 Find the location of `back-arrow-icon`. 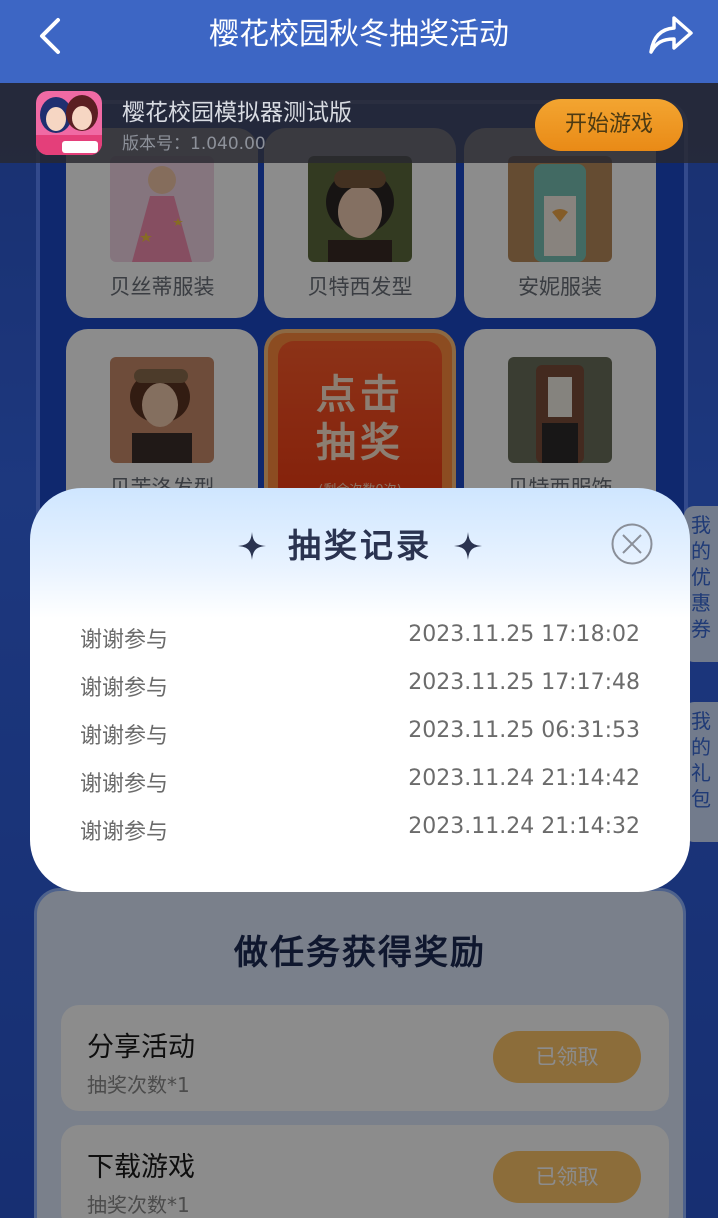

back-arrow-icon is located at coordinates (51, 36).